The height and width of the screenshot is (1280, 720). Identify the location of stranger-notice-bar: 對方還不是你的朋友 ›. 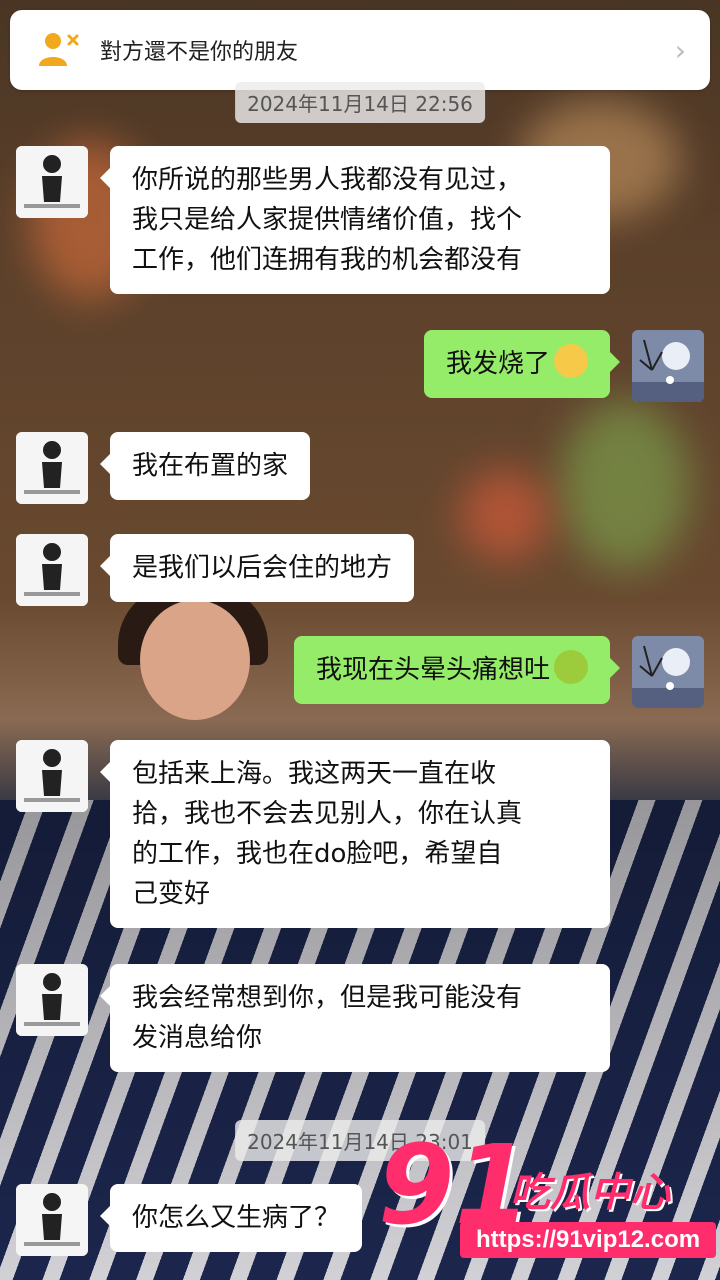
(360, 50).